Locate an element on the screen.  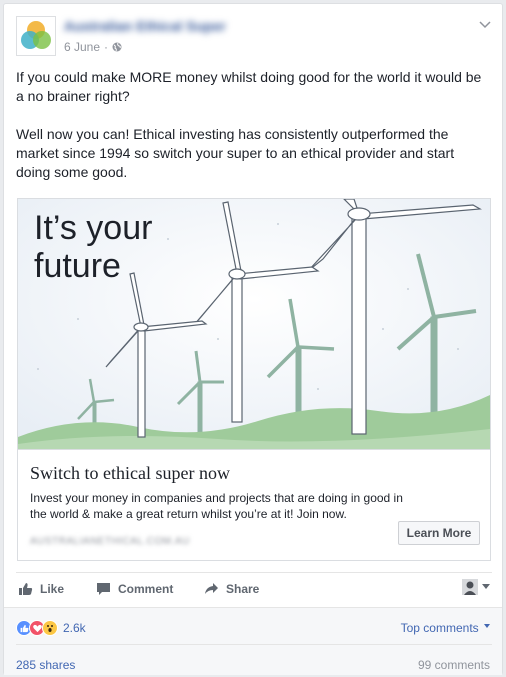
comment-button: Comment is located at coordinates (134, 589).